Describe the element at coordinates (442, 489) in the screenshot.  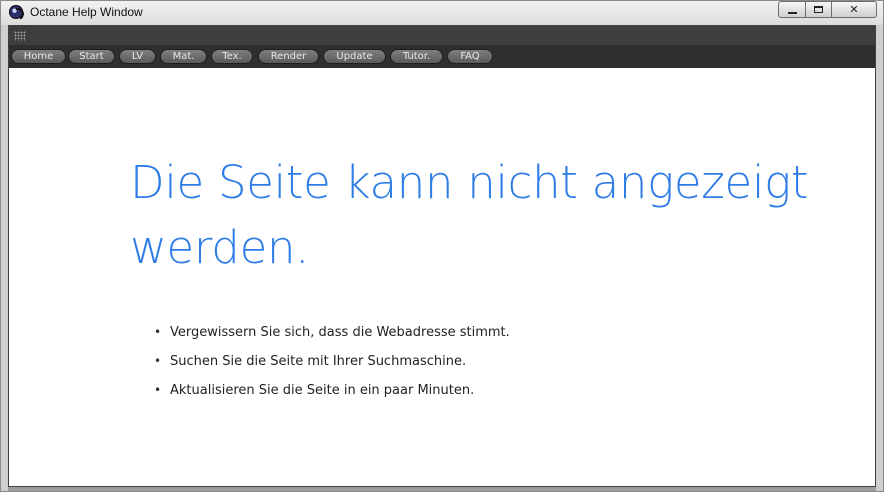
I see `window-bottom-edge` at that location.